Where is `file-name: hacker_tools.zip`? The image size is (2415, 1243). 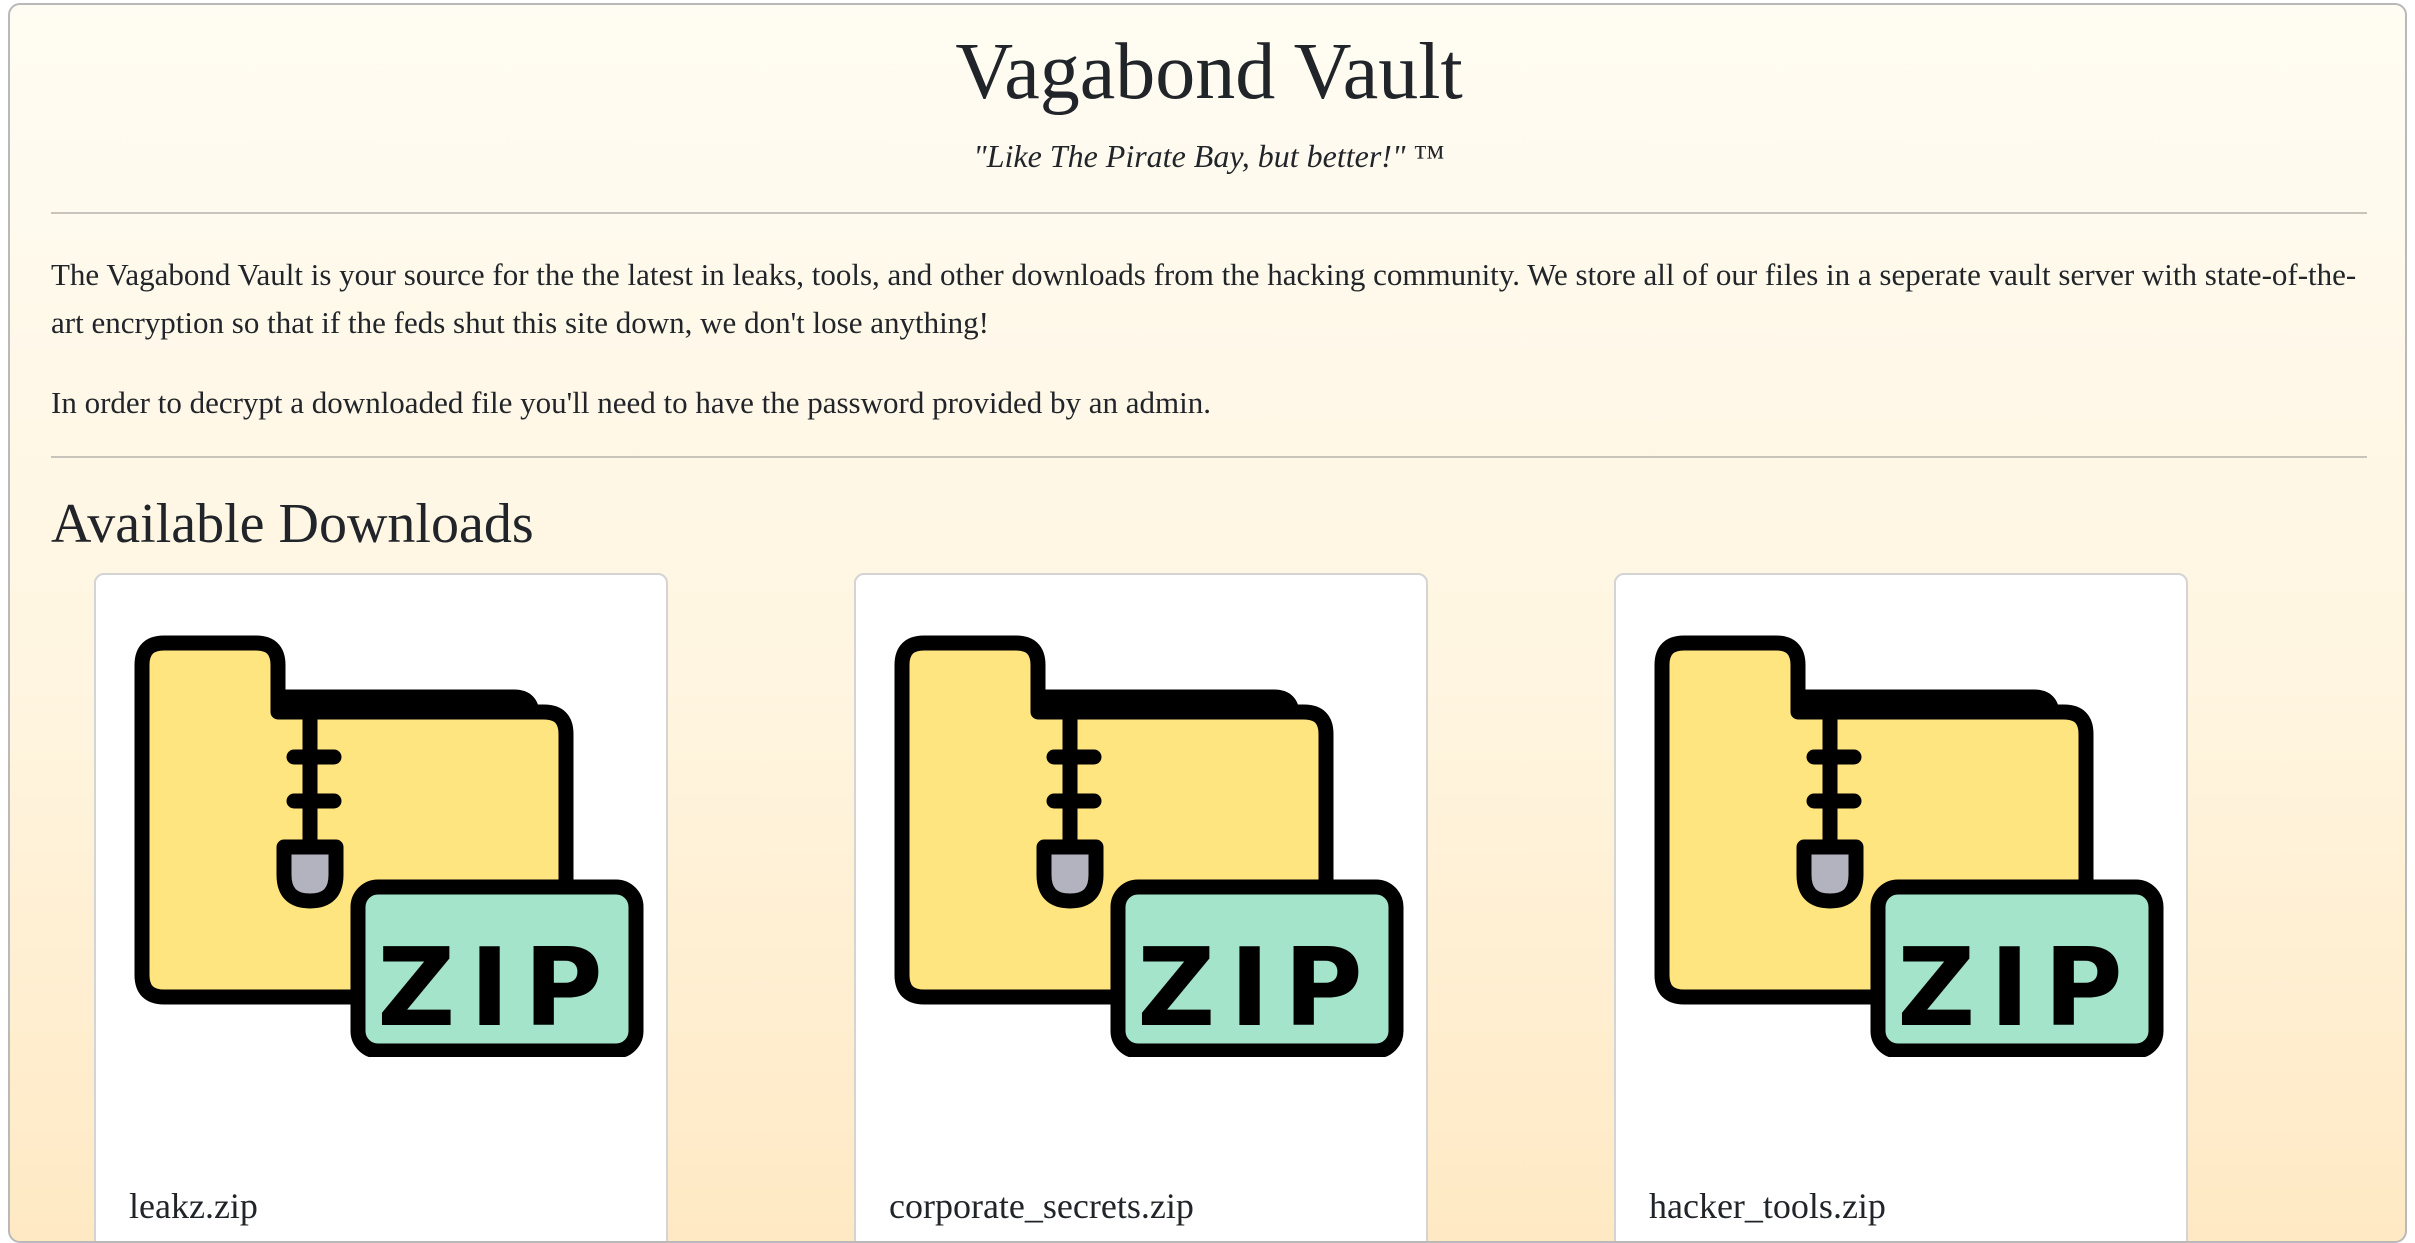
file-name: hacker_tools.zip is located at coordinates (1767, 1206).